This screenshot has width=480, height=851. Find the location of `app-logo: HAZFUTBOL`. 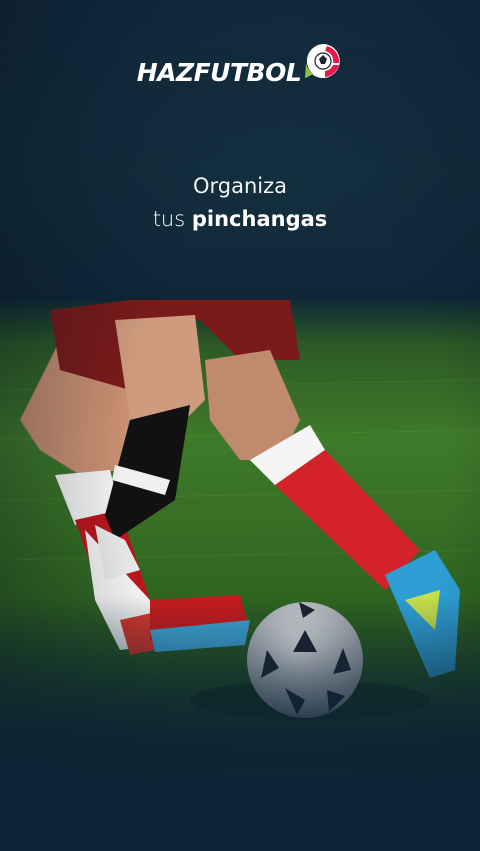

app-logo: HAZFUTBOL is located at coordinates (240, 72).